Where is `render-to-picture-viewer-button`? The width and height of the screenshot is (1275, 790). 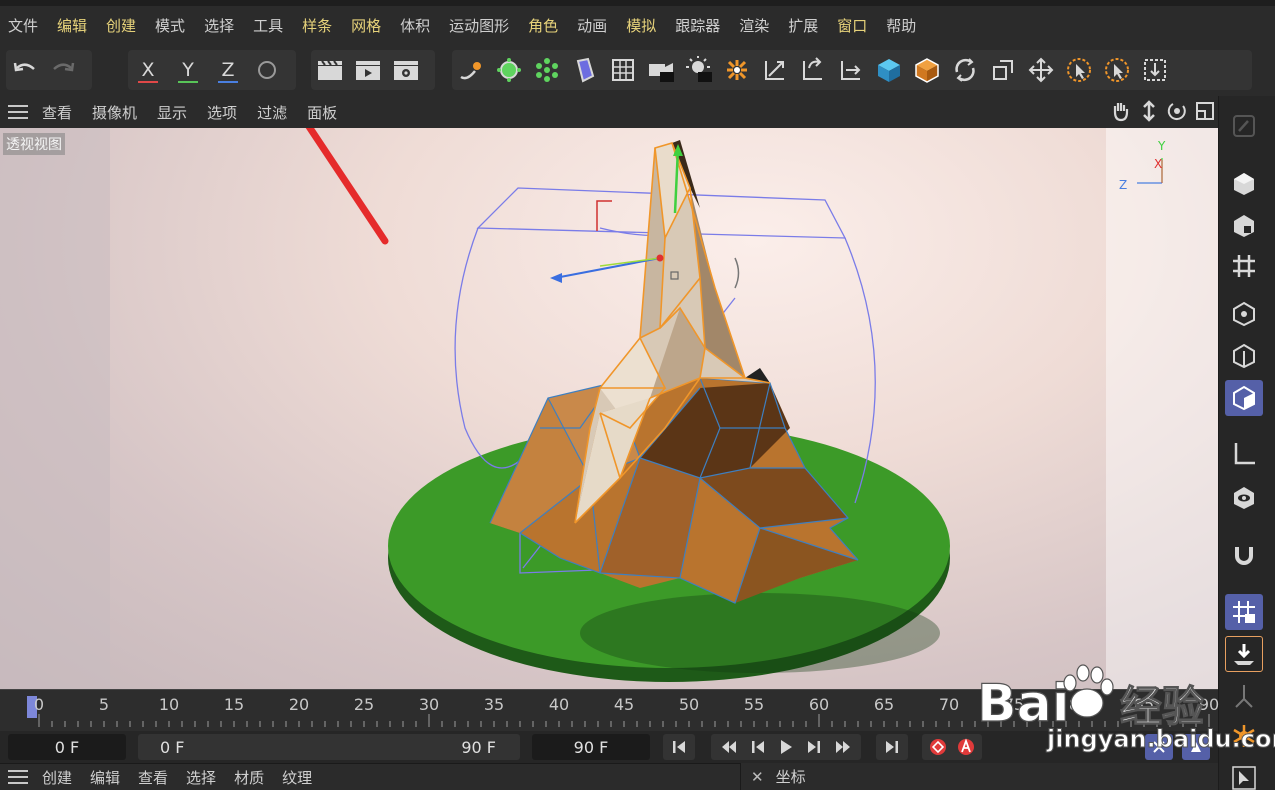
render-to-picture-viewer-button is located at coordinates (368, 70).